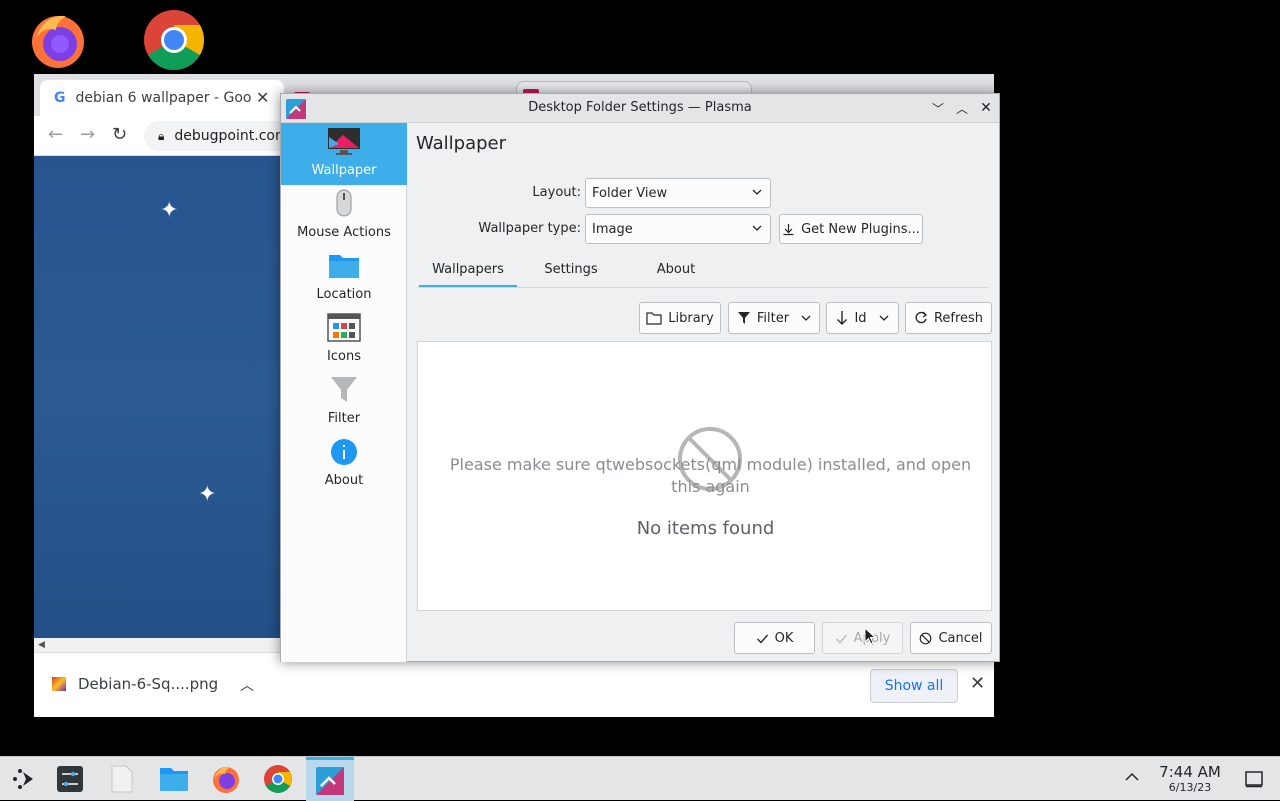  What do you see at coordinates (612, 229) in the screenshot?
I see `wallpaper-type-value: Image` at bounding box center [612, 229].